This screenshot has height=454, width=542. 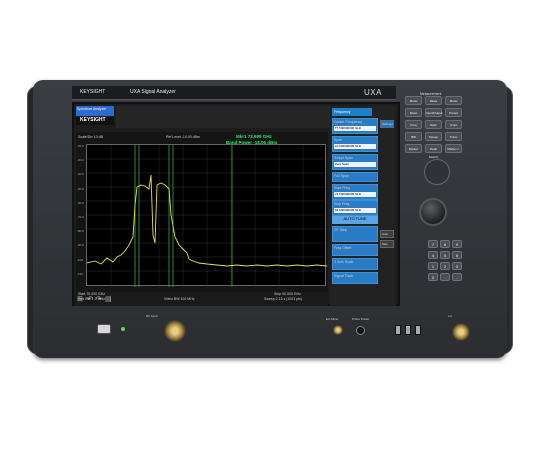 What do you see at coordinates (95, 111) in the screenshot?
I see `mode-tab: Spectrum Analyzer` at bounding box center [95, 111].